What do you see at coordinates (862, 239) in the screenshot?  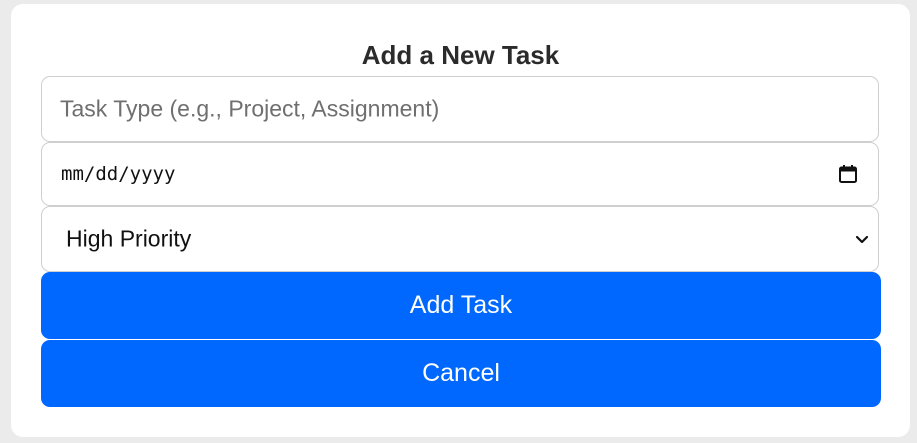 I see `chevron-down-icon` at bounding box center [862, 239].